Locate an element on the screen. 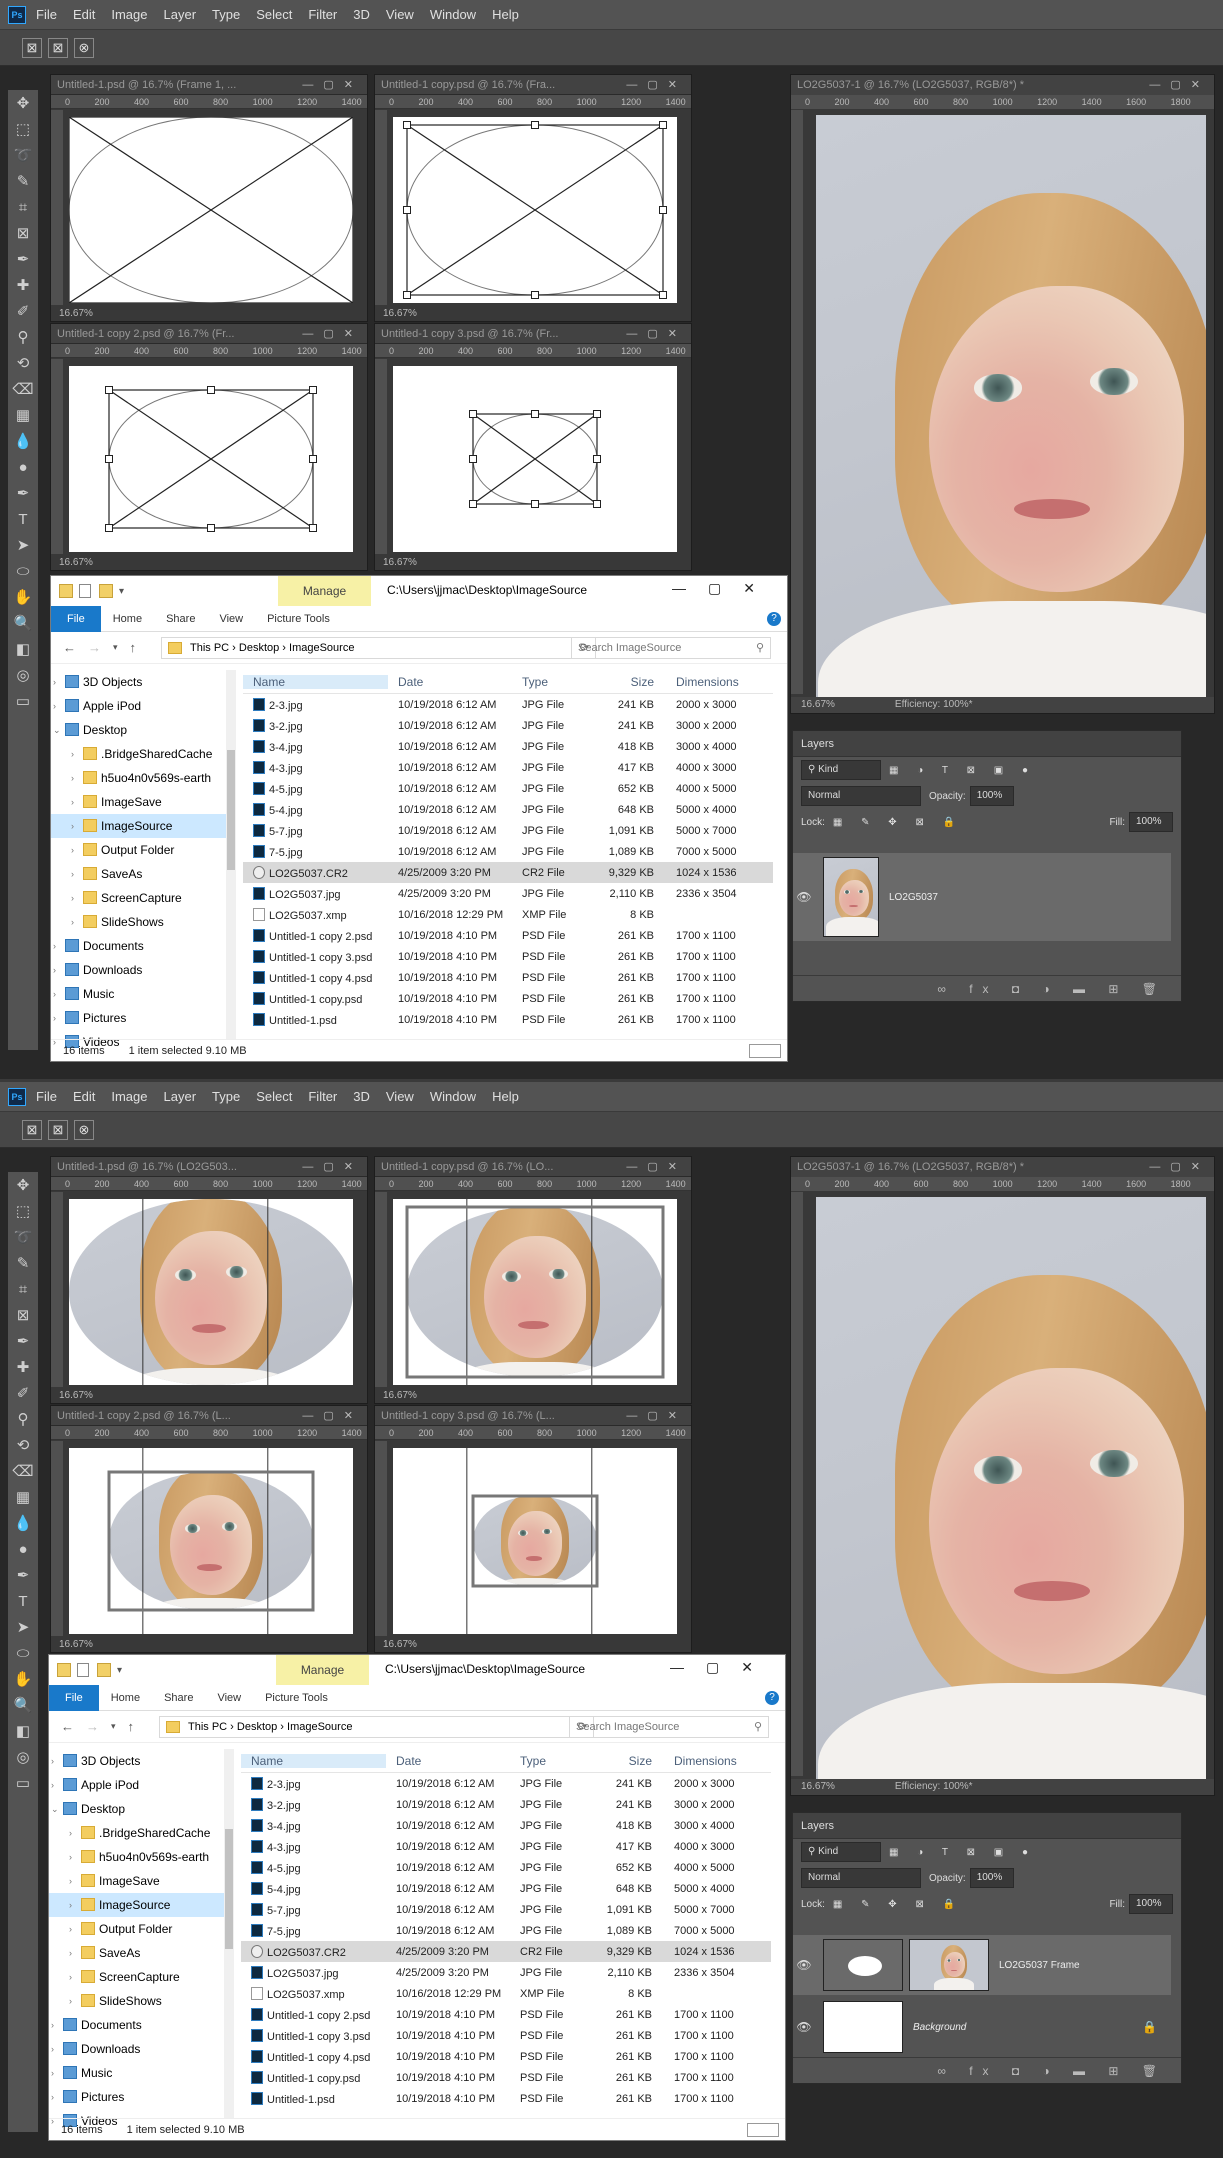 The image size is (1223, 2158). healing-tool-icon: ✚ is located at coordinates (23, 1367).